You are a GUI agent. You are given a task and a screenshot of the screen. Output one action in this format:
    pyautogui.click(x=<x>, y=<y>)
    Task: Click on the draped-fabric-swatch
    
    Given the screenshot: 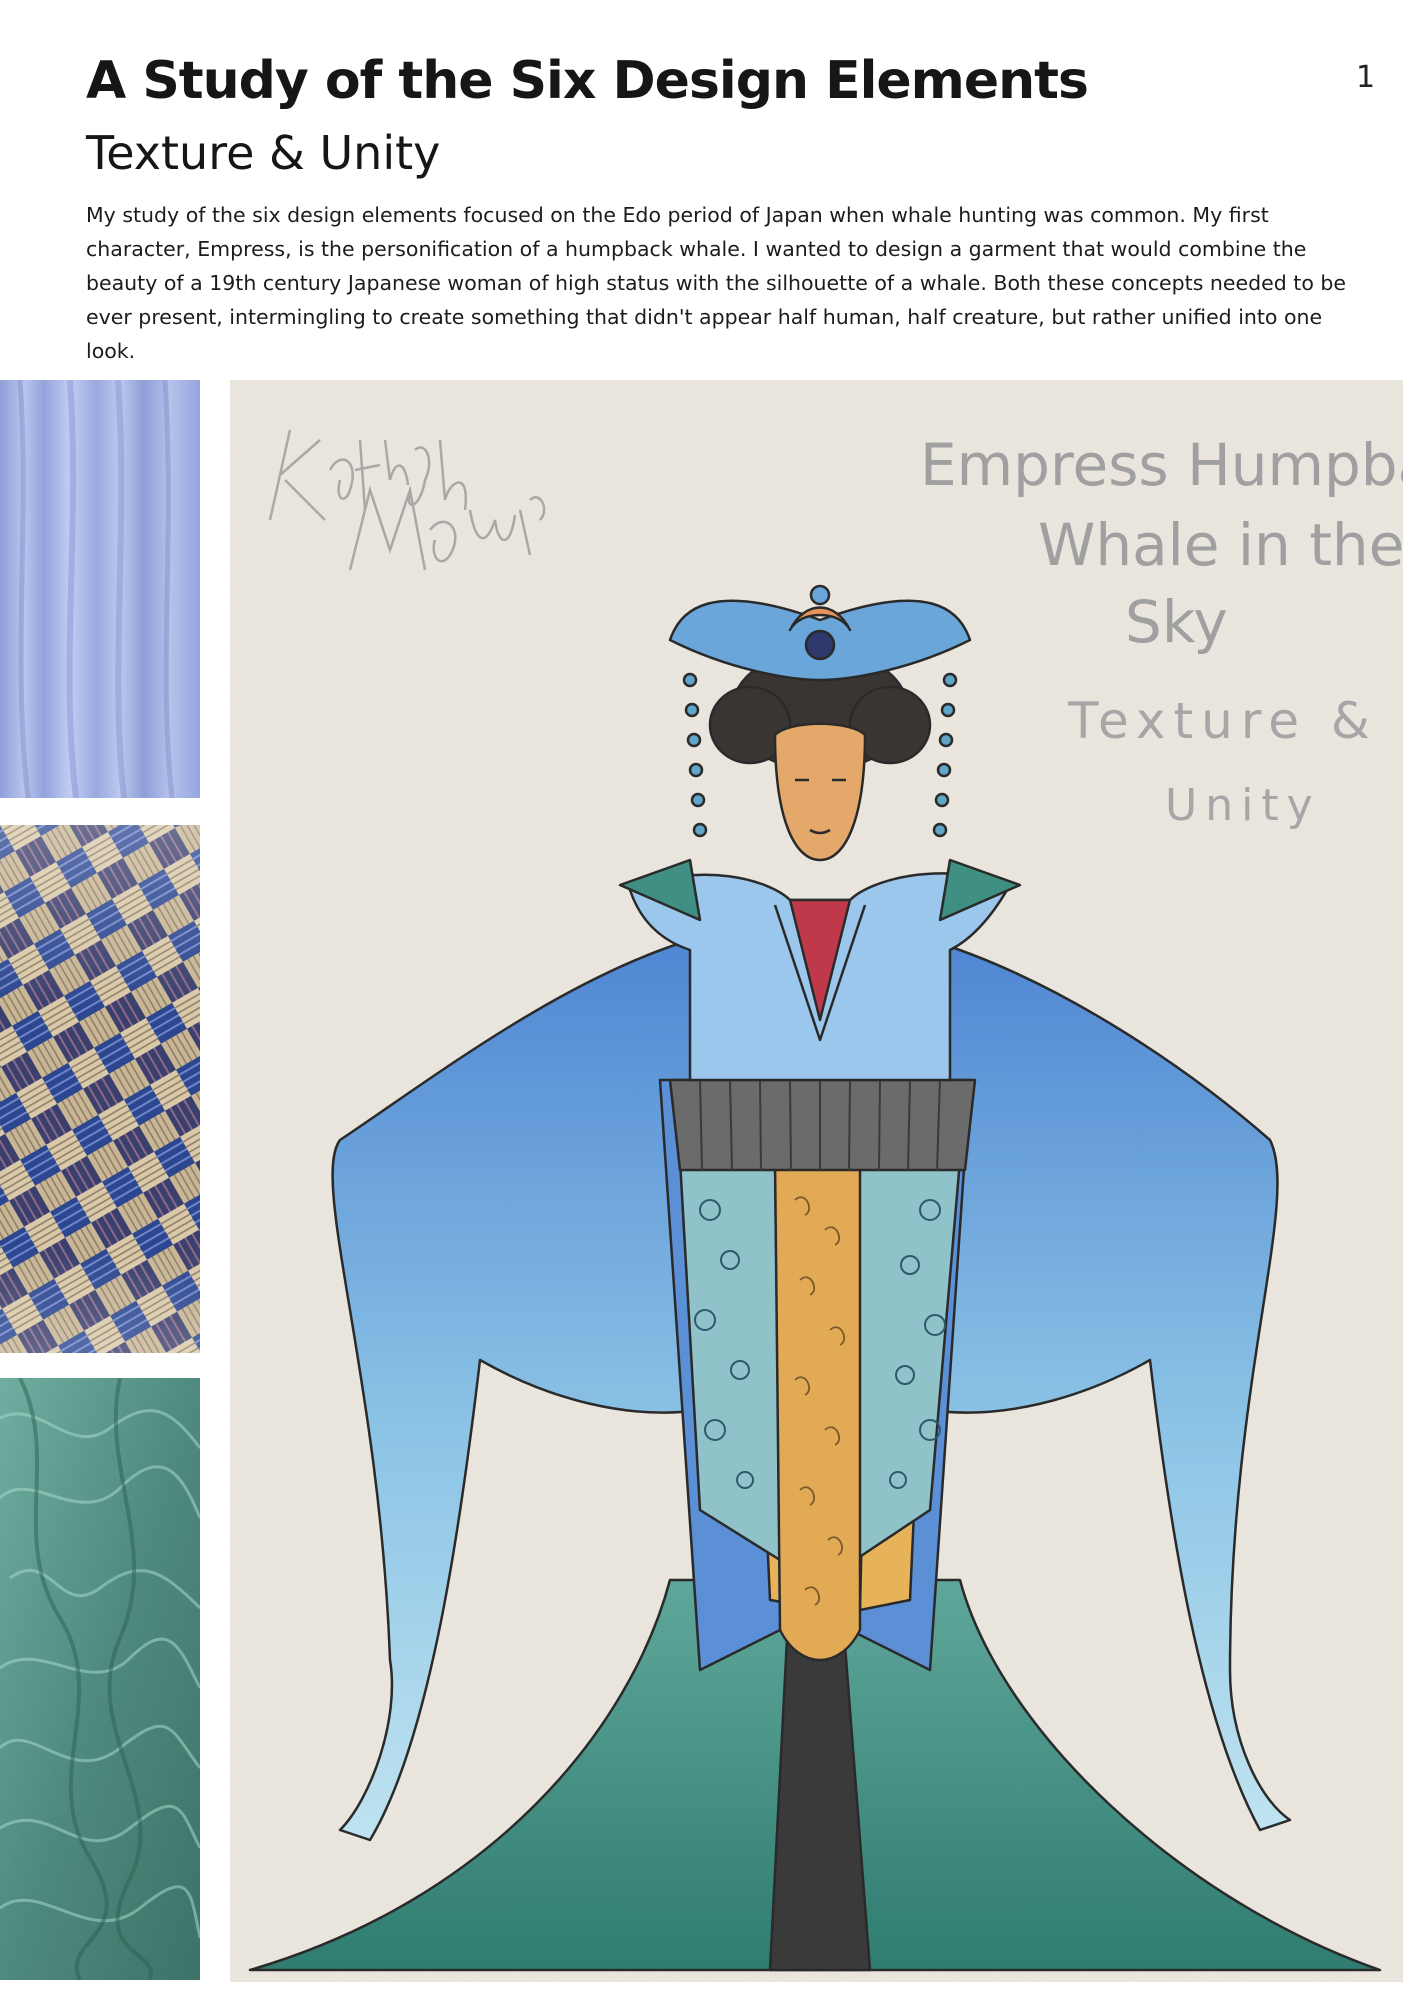 What is the action you would take?
    pyautogui.click(x=100, y=589)
    